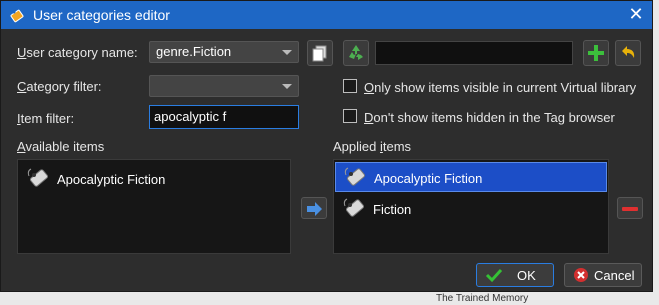  I want to click on delete-category-button, so click(356, 53).